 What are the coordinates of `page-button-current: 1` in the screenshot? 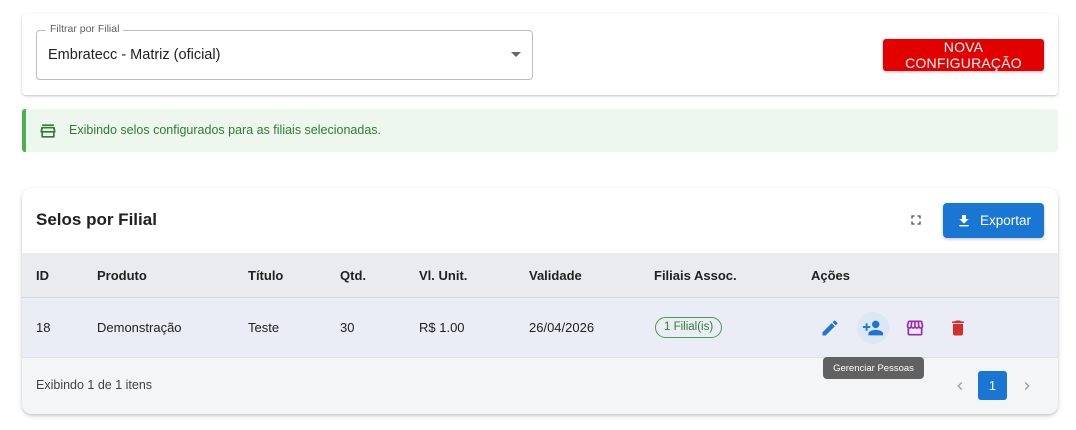 It's located at (992, 385).